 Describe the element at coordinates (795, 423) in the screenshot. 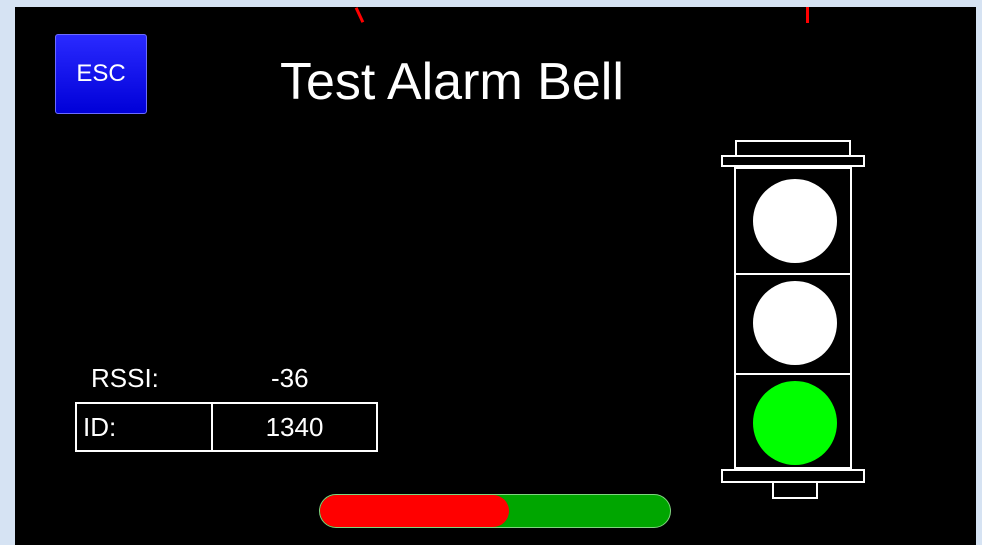

I see `lamp-bottom` at that location.